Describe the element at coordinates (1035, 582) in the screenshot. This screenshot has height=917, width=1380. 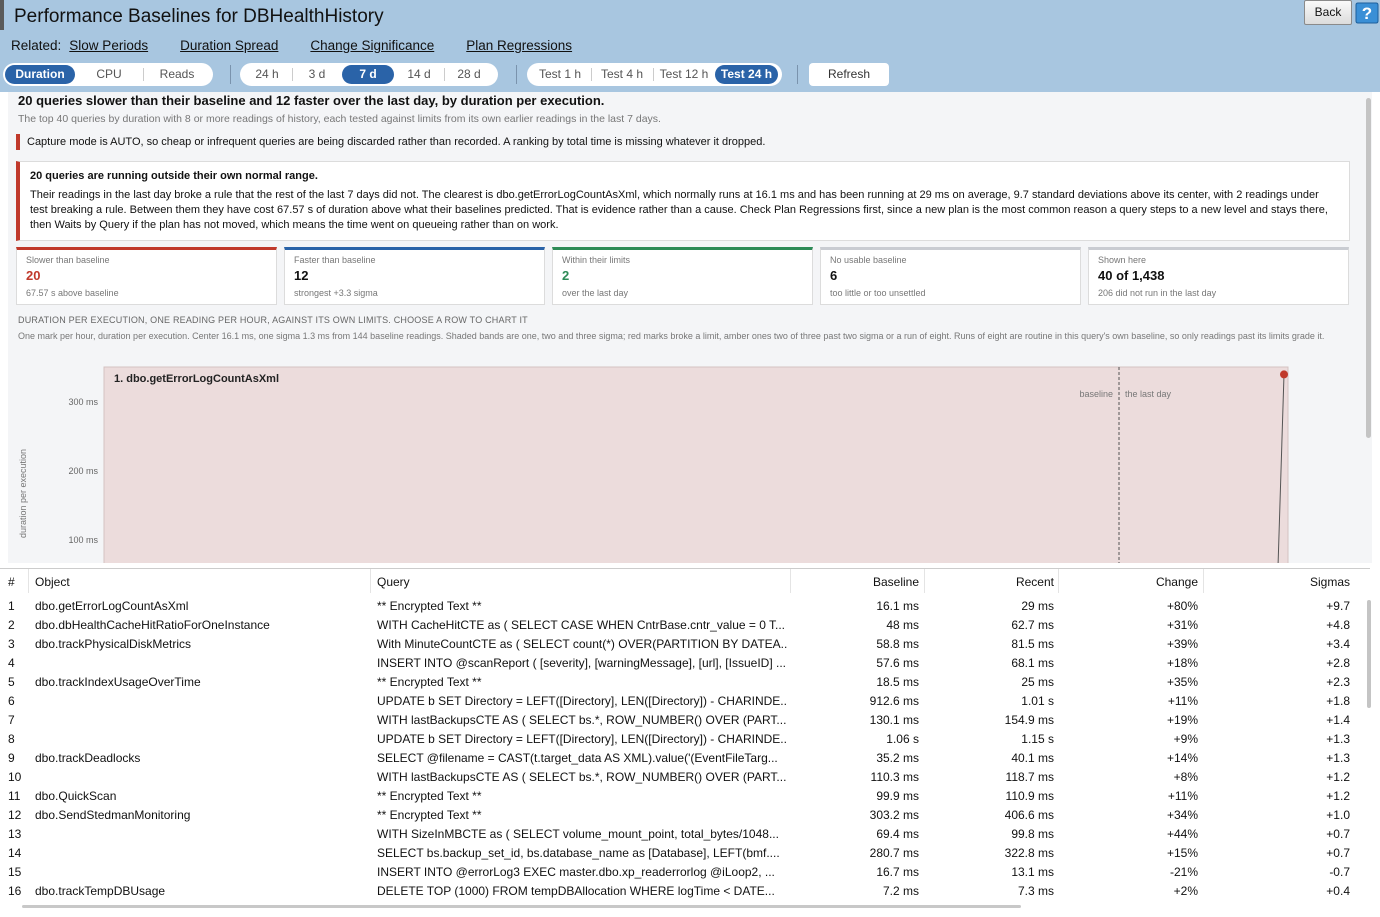
I see `col-header-recent: Recent` at that location.